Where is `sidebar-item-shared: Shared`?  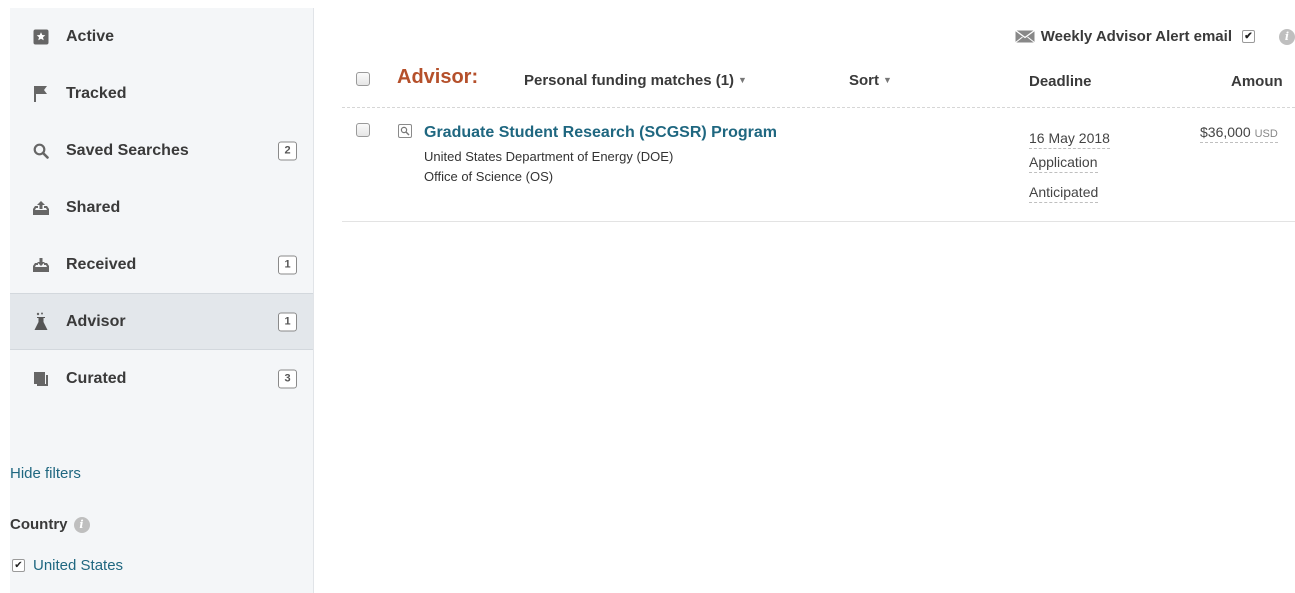 sidebar-item-shared: Shared is located at coordinates (161, 207).